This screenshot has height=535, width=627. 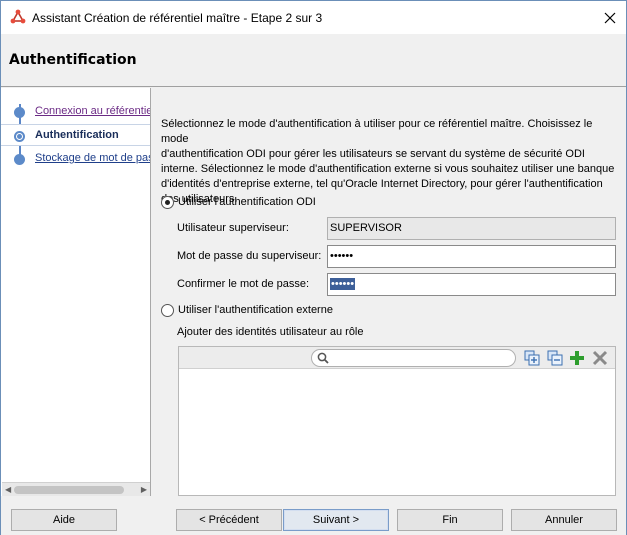 What do you see at coordinates (69, 490) in the screenshot?
I see `scroll-thumb` at bounding box center [69, 490].